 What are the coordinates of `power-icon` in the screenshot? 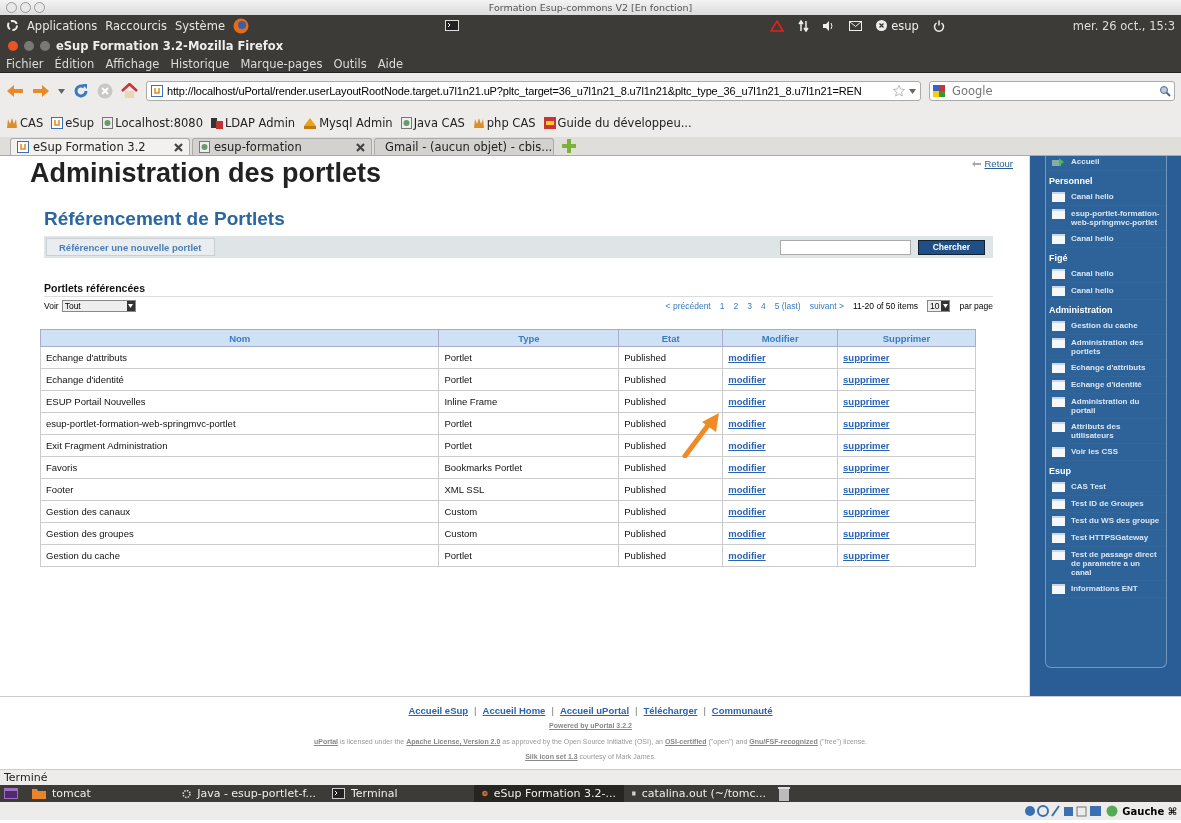 It's located at (938, 25).